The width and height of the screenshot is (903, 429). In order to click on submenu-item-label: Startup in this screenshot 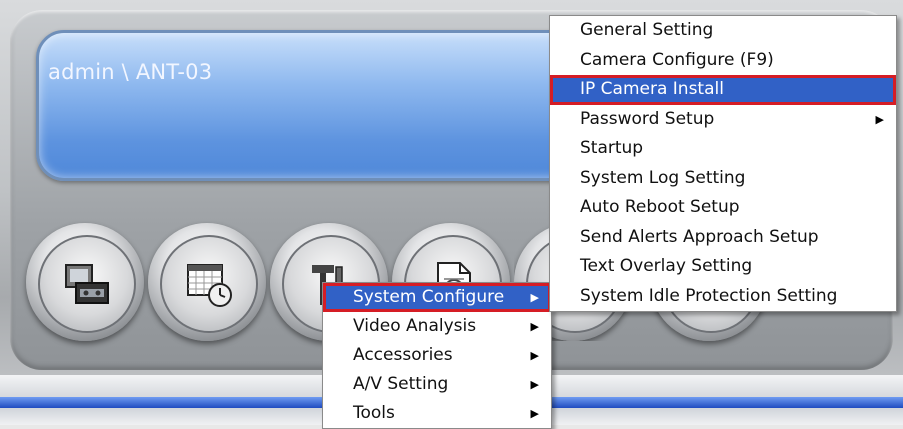, I will do `click(612, 148)`.